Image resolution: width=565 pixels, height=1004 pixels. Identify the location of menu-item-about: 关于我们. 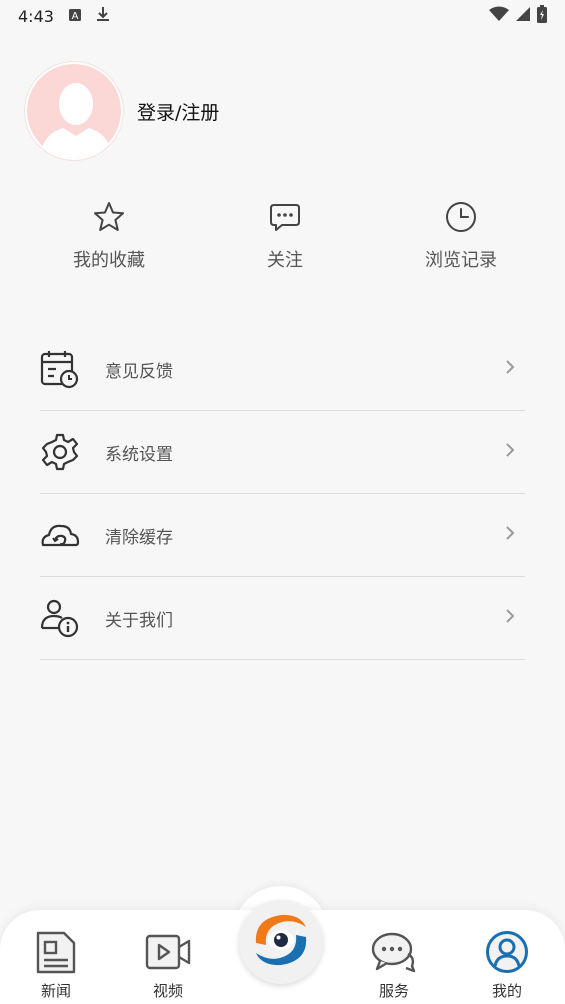
(282, 618).